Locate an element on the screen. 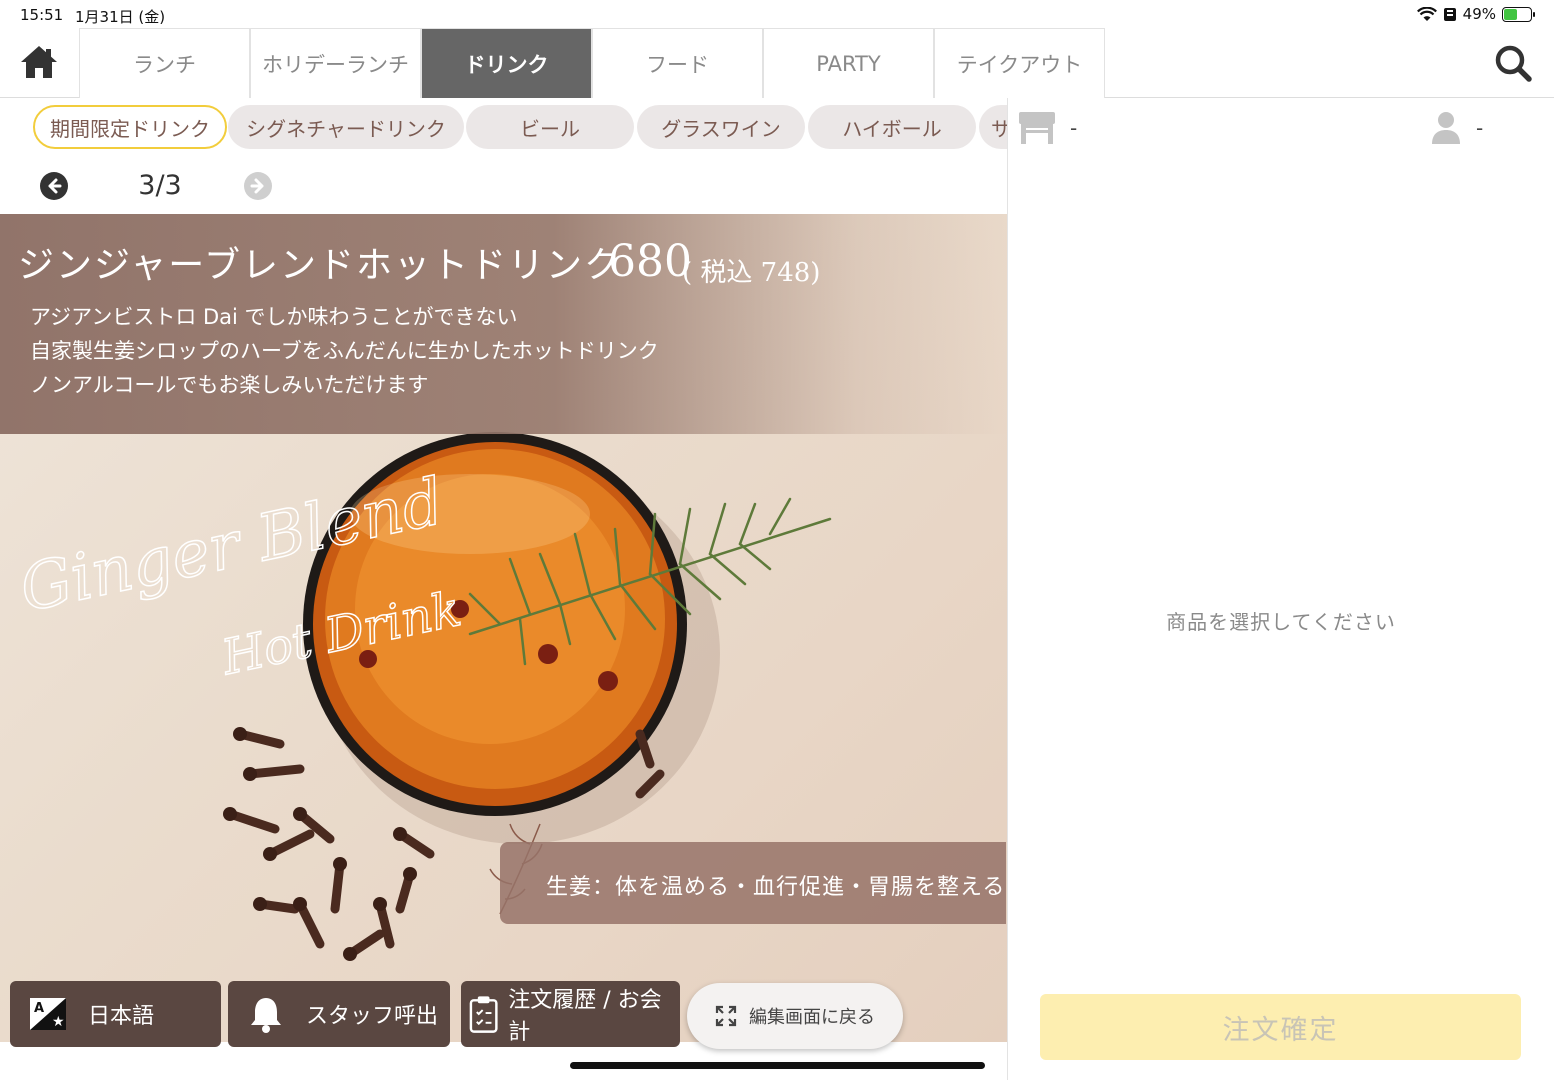  people-count: - is located at coordinates (1480, 128).